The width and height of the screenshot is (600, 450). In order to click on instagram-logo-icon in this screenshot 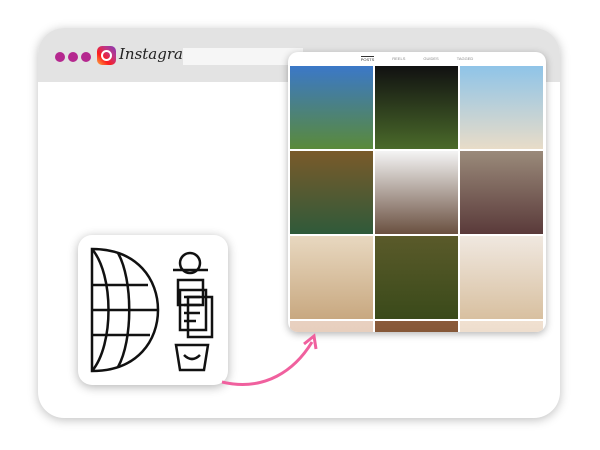, I will do `click(106, 55)`.